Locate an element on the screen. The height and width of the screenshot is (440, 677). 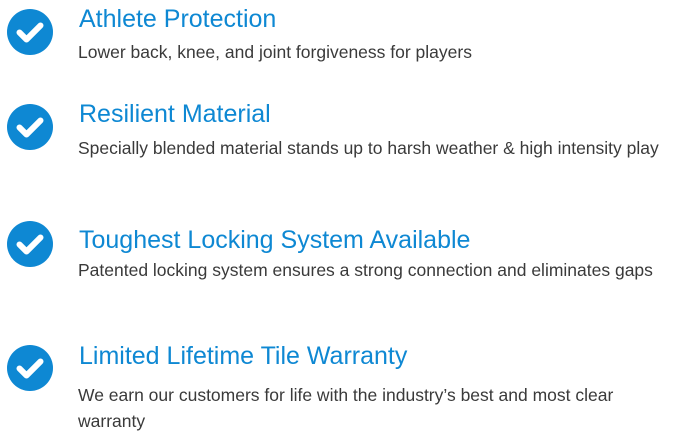
feature-title: Limited Lifetime Tile Warranty is located at coordinates (243, 356).